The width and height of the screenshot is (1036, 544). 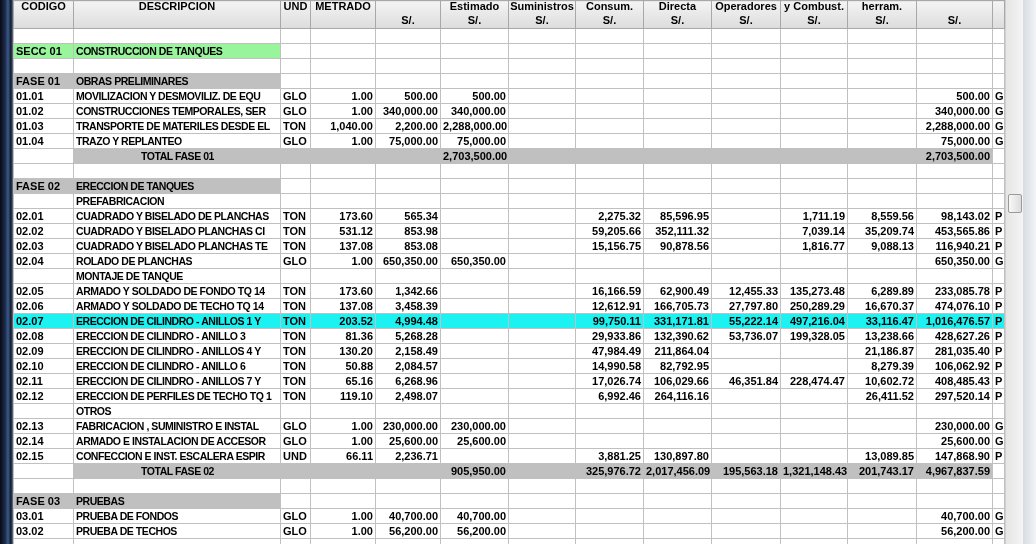 I want to click on table-cell: 02.09, so click(x=43, y=351).